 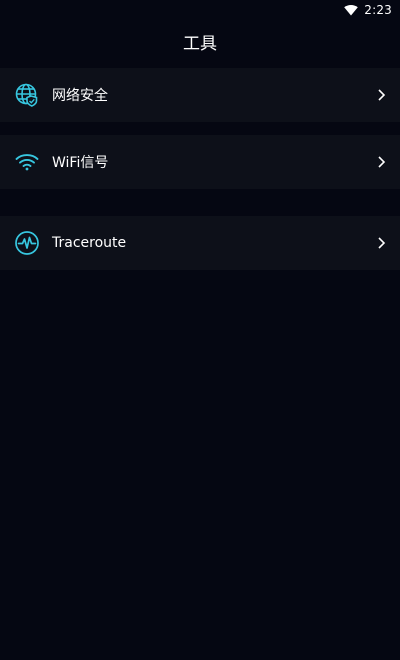 What do you see at coordinates (200, 95) in the screenshot?
I see `tool-item-network-security: 网络安全` at bounding box center [200, 95].